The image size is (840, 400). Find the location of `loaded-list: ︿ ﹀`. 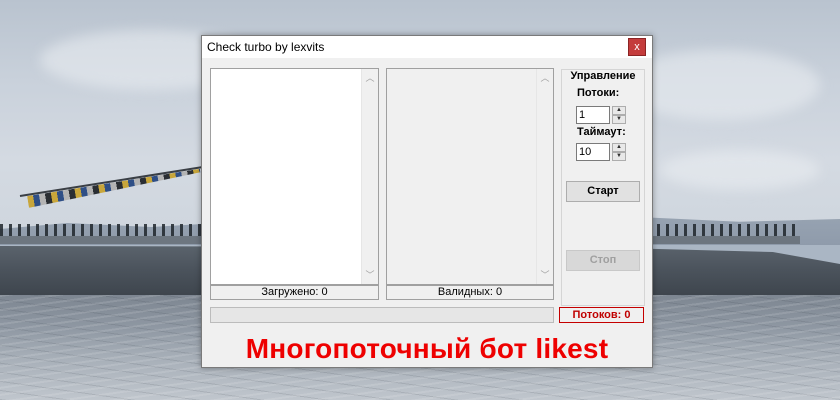

loaded-list: ︿ ﹀ is located at coordinates (294, 176).